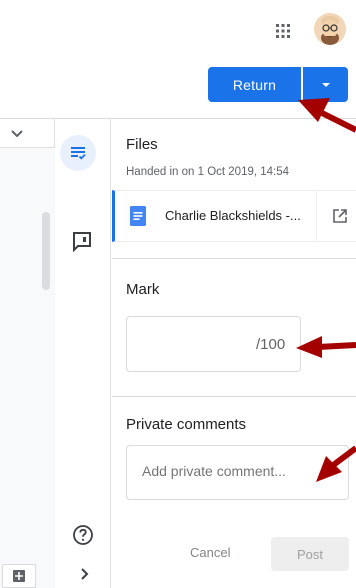  What do you see at coordinates (46, 251) in the screenshot?
I see `scrollbar-thumb` at bounding box center [46, 251].